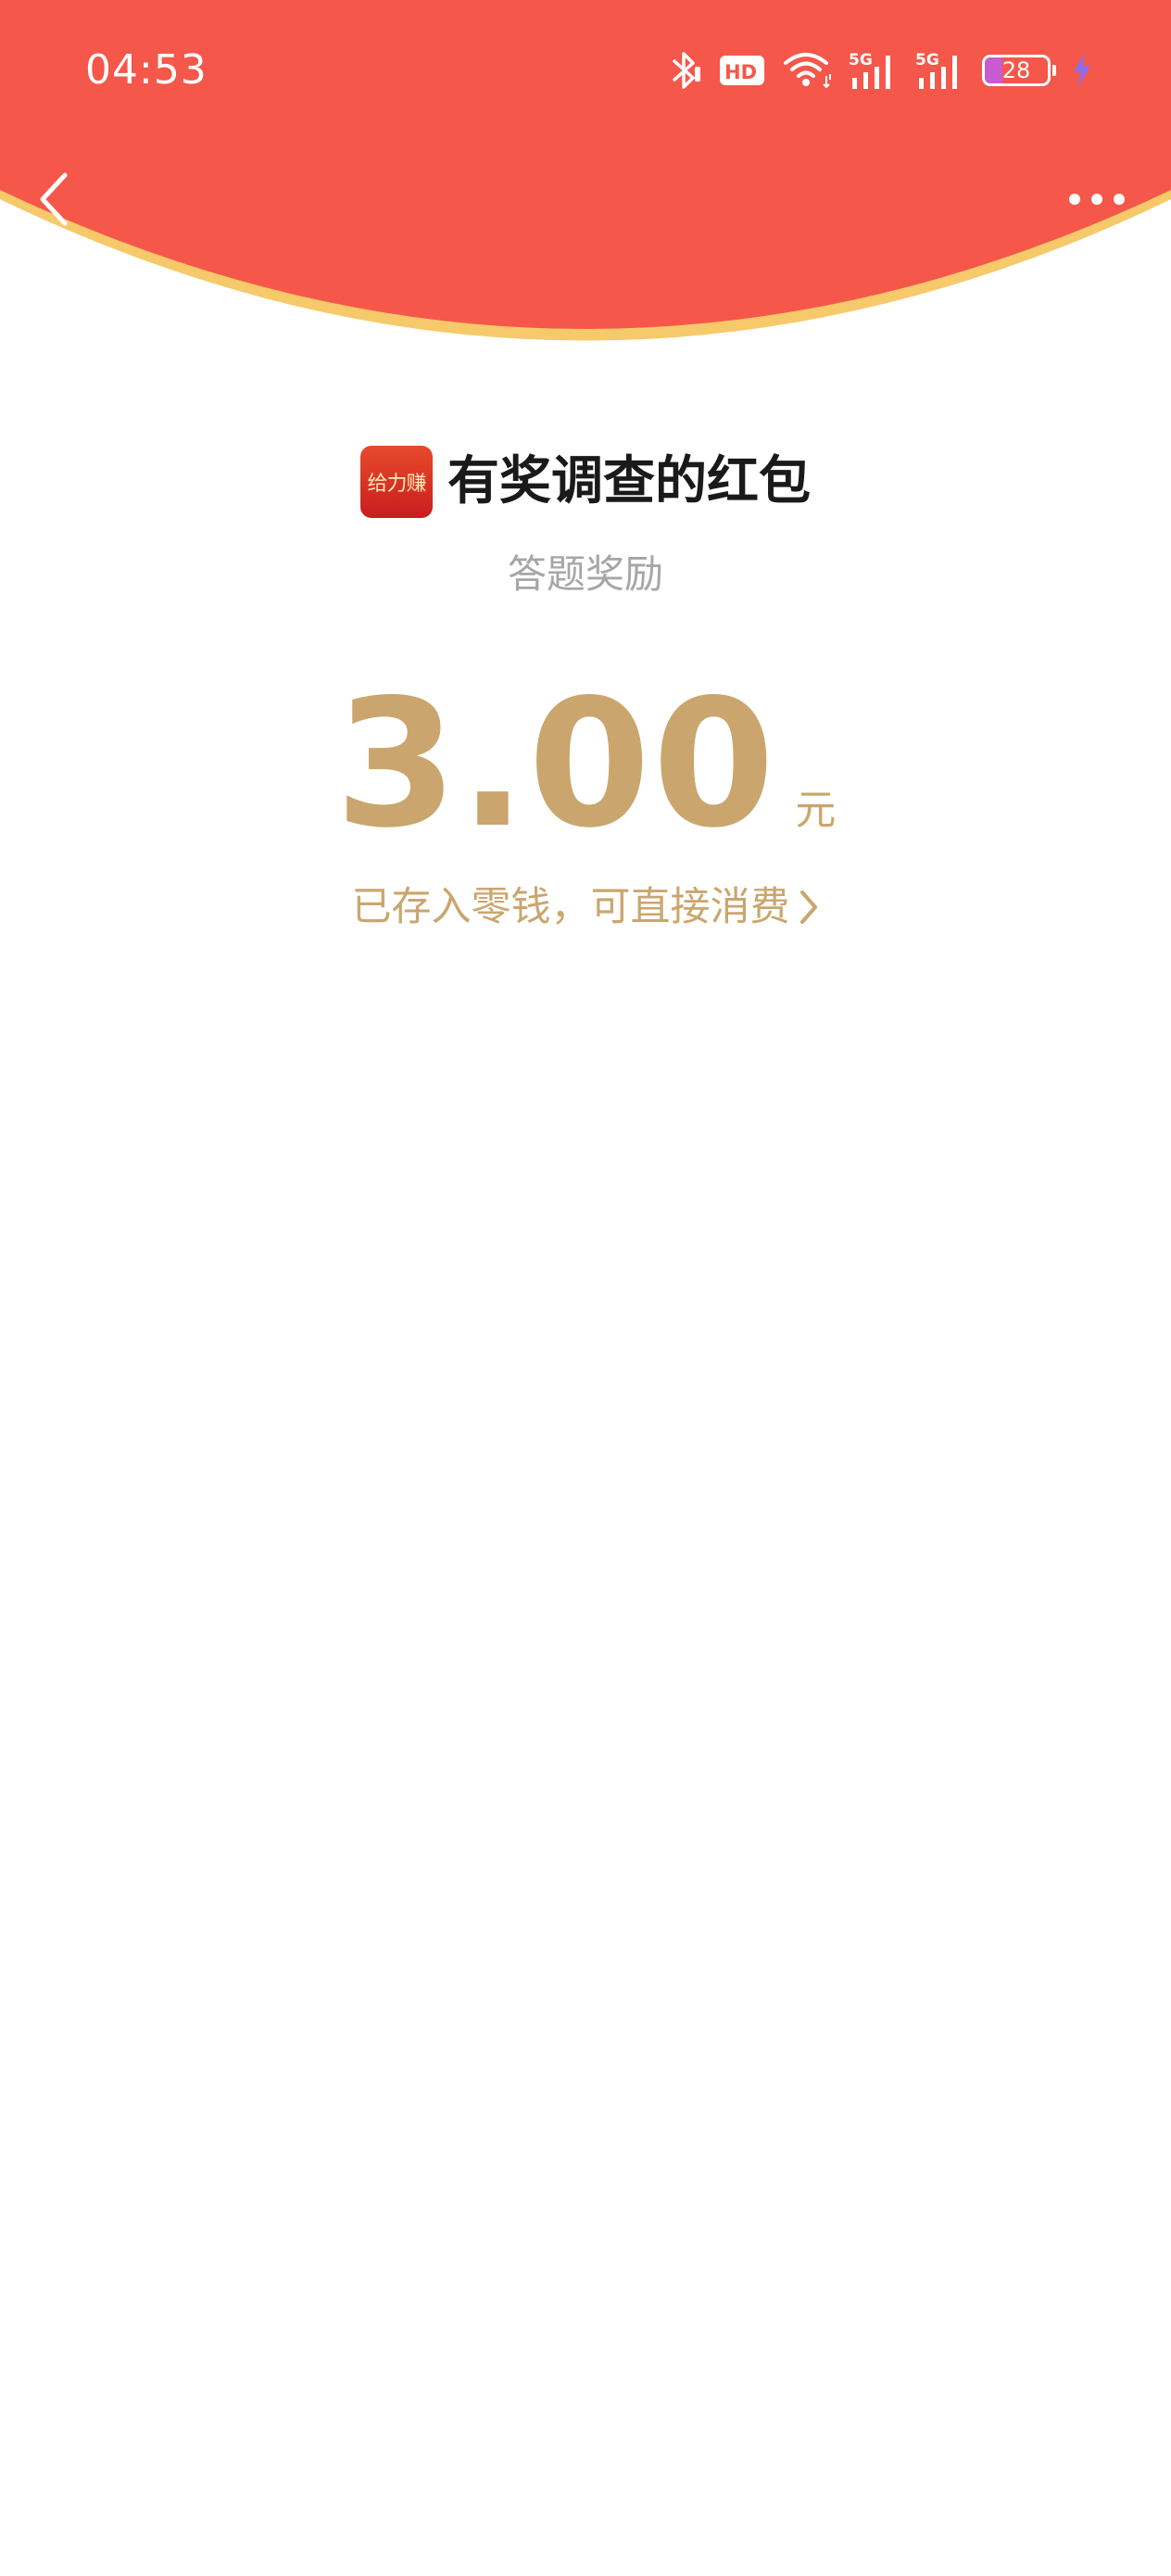 Image resolution: width=1171 pixels, height=2576 pixels. I want to click on battery-cap, so click(1054, 70).